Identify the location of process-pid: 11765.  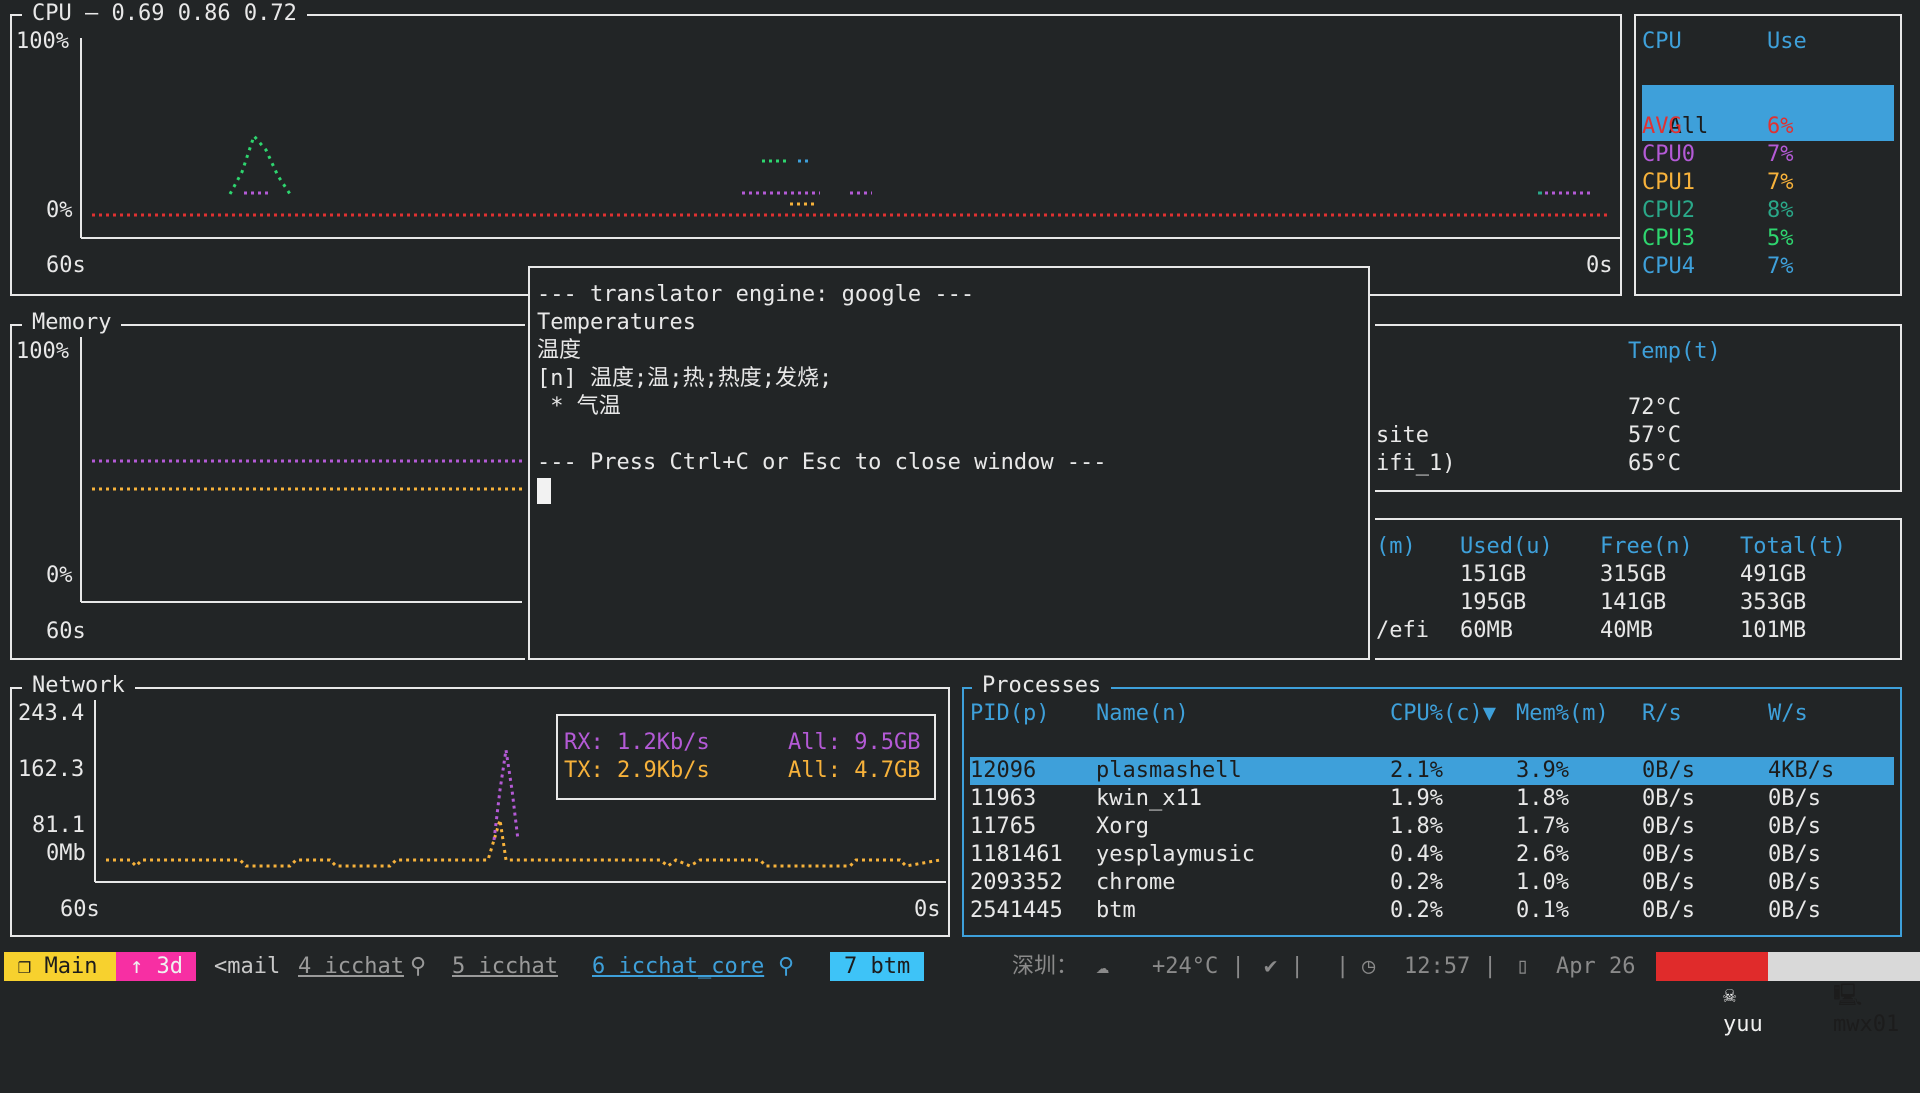
(1003, 826).